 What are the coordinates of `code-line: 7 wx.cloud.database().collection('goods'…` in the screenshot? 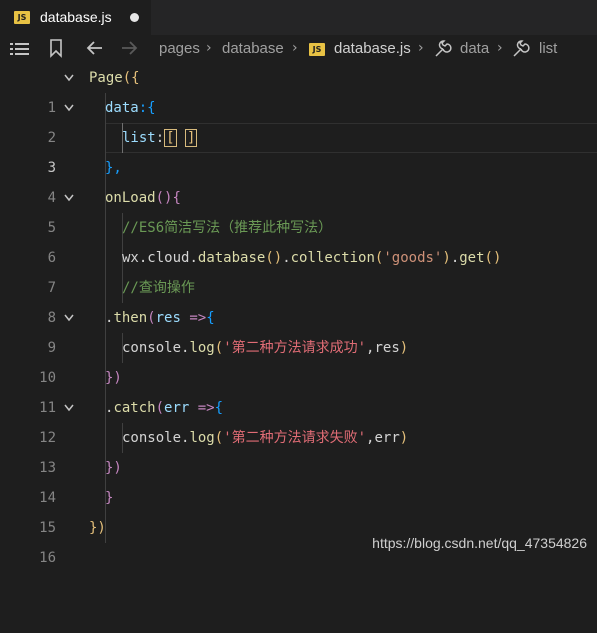 It's located at (298, 269).